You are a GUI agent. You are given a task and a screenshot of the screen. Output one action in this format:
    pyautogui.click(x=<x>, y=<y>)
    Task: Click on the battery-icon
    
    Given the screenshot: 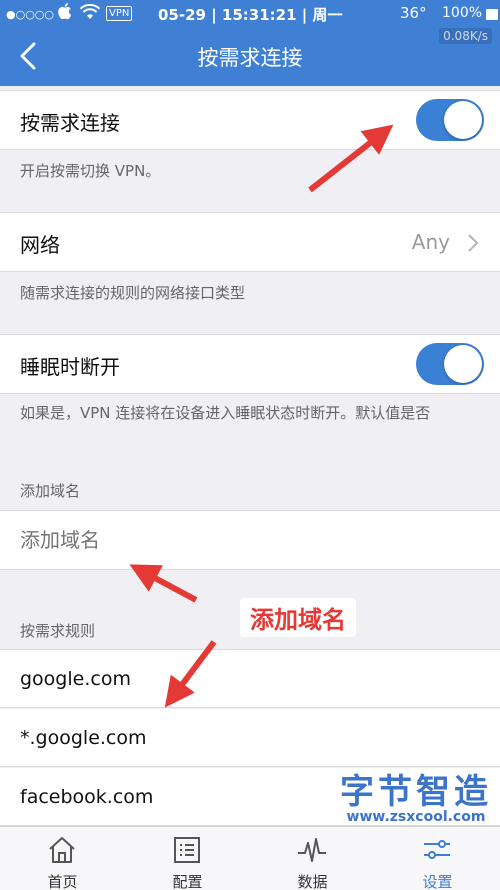 What is the action you would take?
    pyautogui.click(x=492, y=14)
    